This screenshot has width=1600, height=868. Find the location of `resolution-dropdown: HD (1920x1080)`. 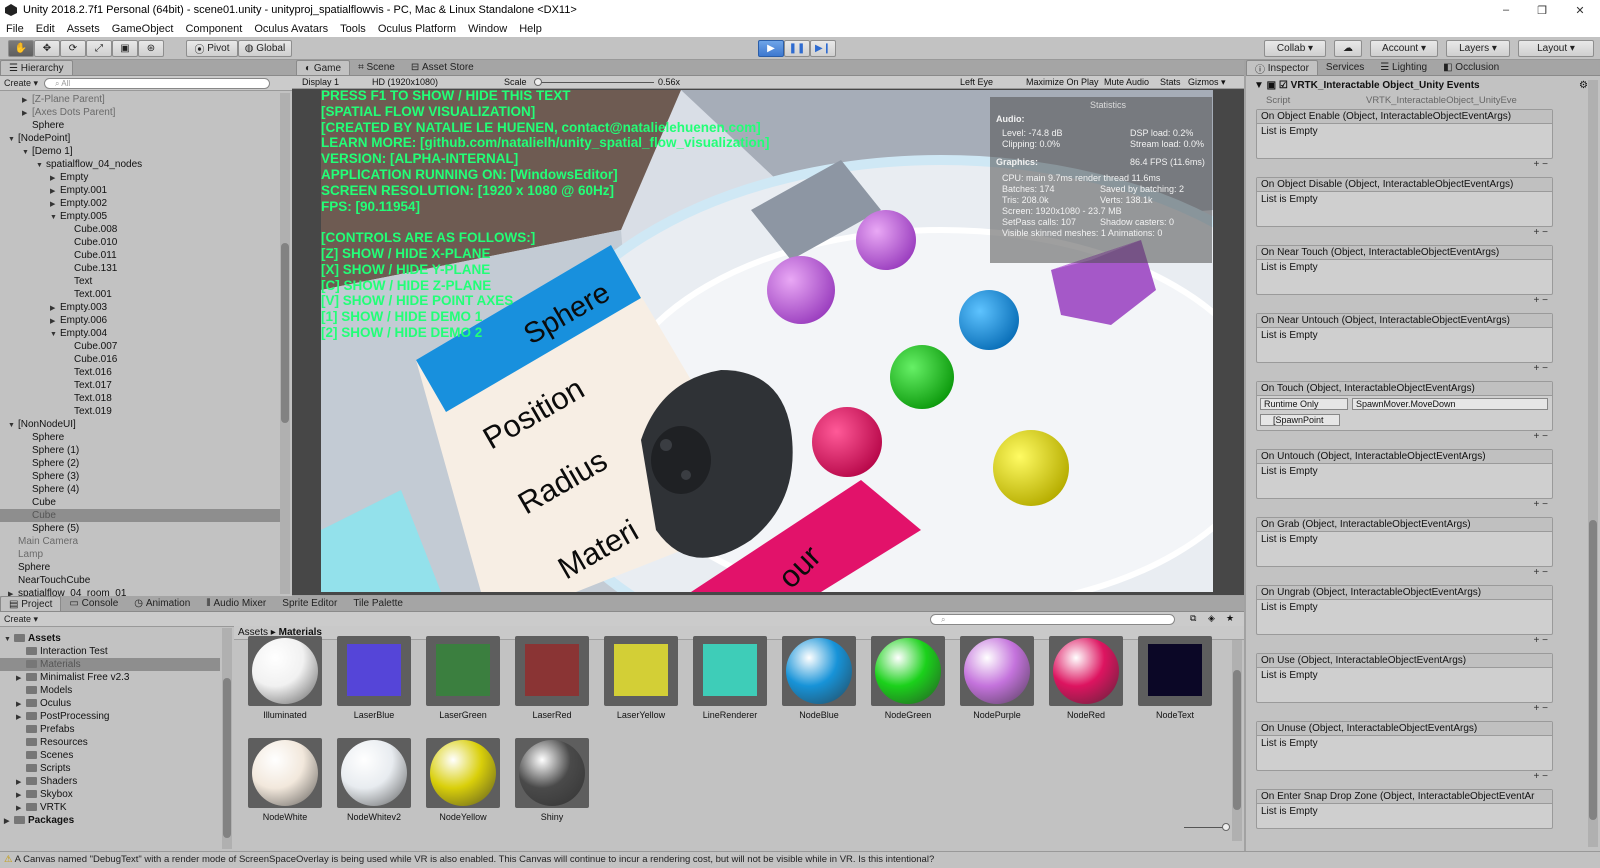

resolution-dropdown: HD (1920x1080) is located at coordinates (405, 82).